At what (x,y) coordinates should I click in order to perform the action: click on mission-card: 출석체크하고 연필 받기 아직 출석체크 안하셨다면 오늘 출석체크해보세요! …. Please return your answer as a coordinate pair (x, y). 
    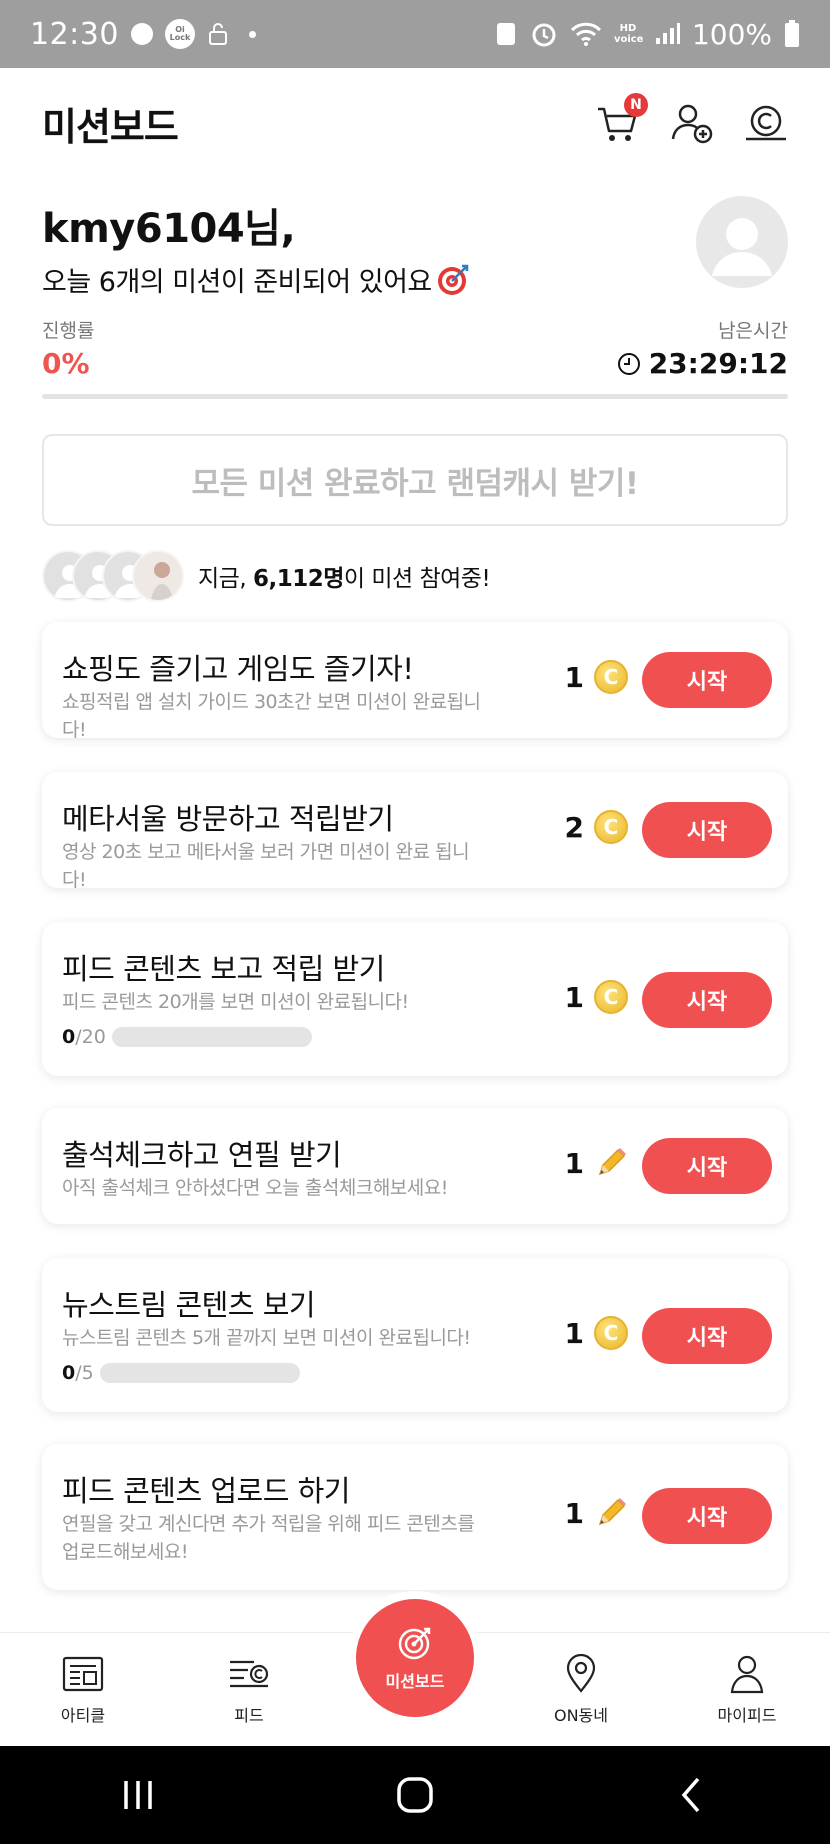
    Looking at the image, I should click on (415, 1166).